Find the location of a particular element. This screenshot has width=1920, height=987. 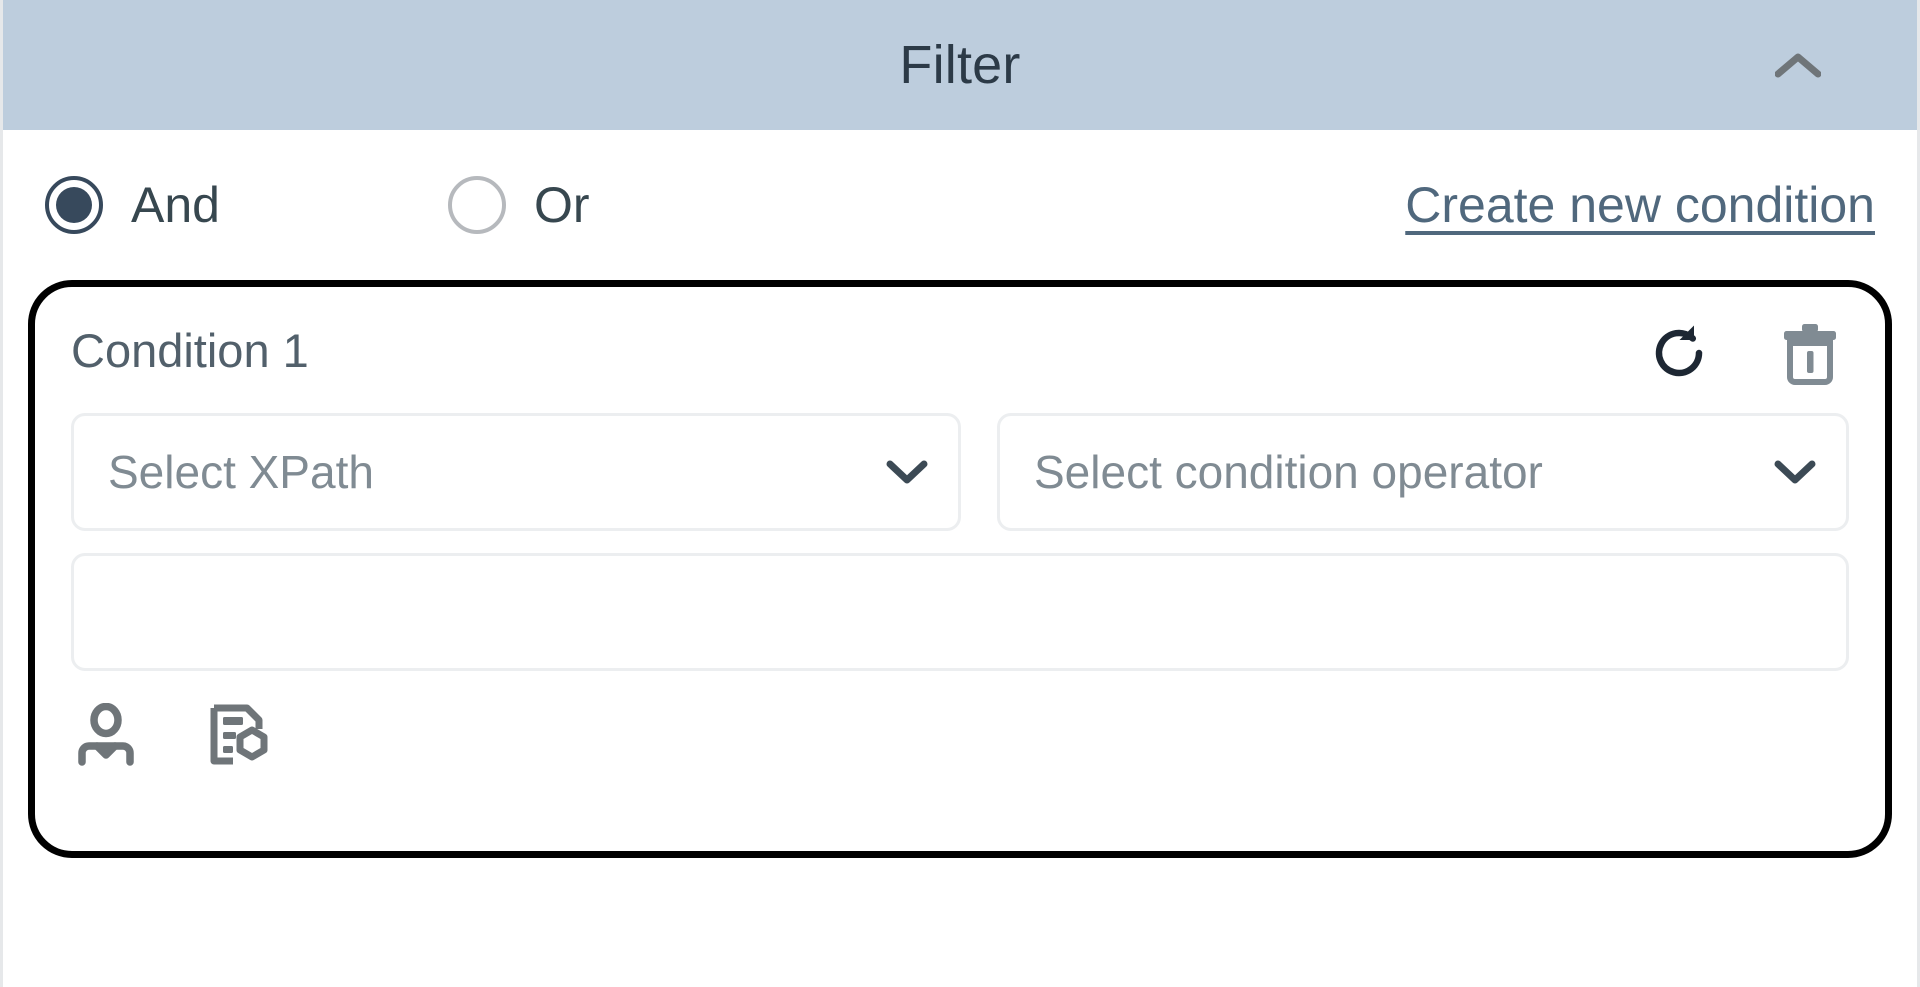

user-icon-button is located at coordinates (109, 735).